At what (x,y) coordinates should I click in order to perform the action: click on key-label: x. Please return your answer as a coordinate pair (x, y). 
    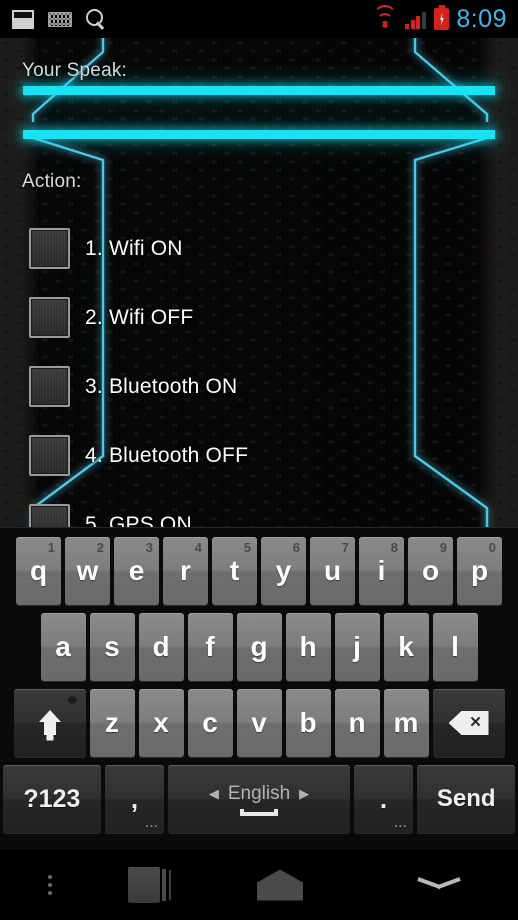
    Looking at the image, I should click on (161, 722).